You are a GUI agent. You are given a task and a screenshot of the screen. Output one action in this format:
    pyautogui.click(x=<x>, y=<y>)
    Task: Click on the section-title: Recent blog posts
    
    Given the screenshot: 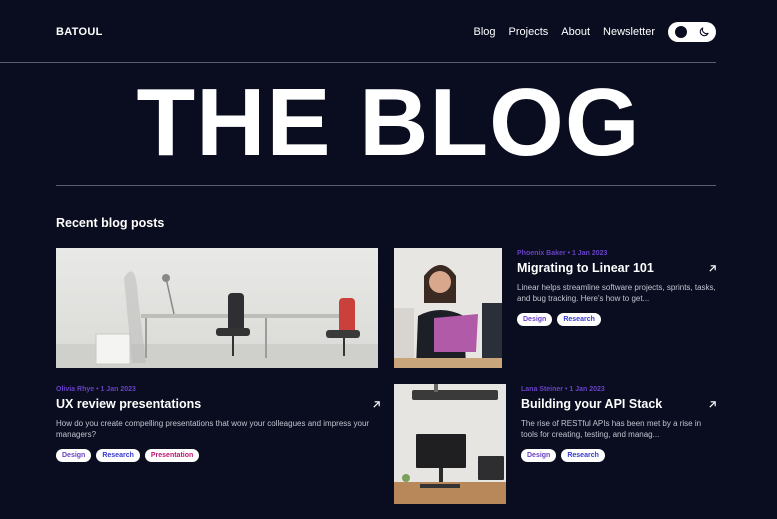 What is the action you would take?
    pyautogui.click(x=110, y=223)
    